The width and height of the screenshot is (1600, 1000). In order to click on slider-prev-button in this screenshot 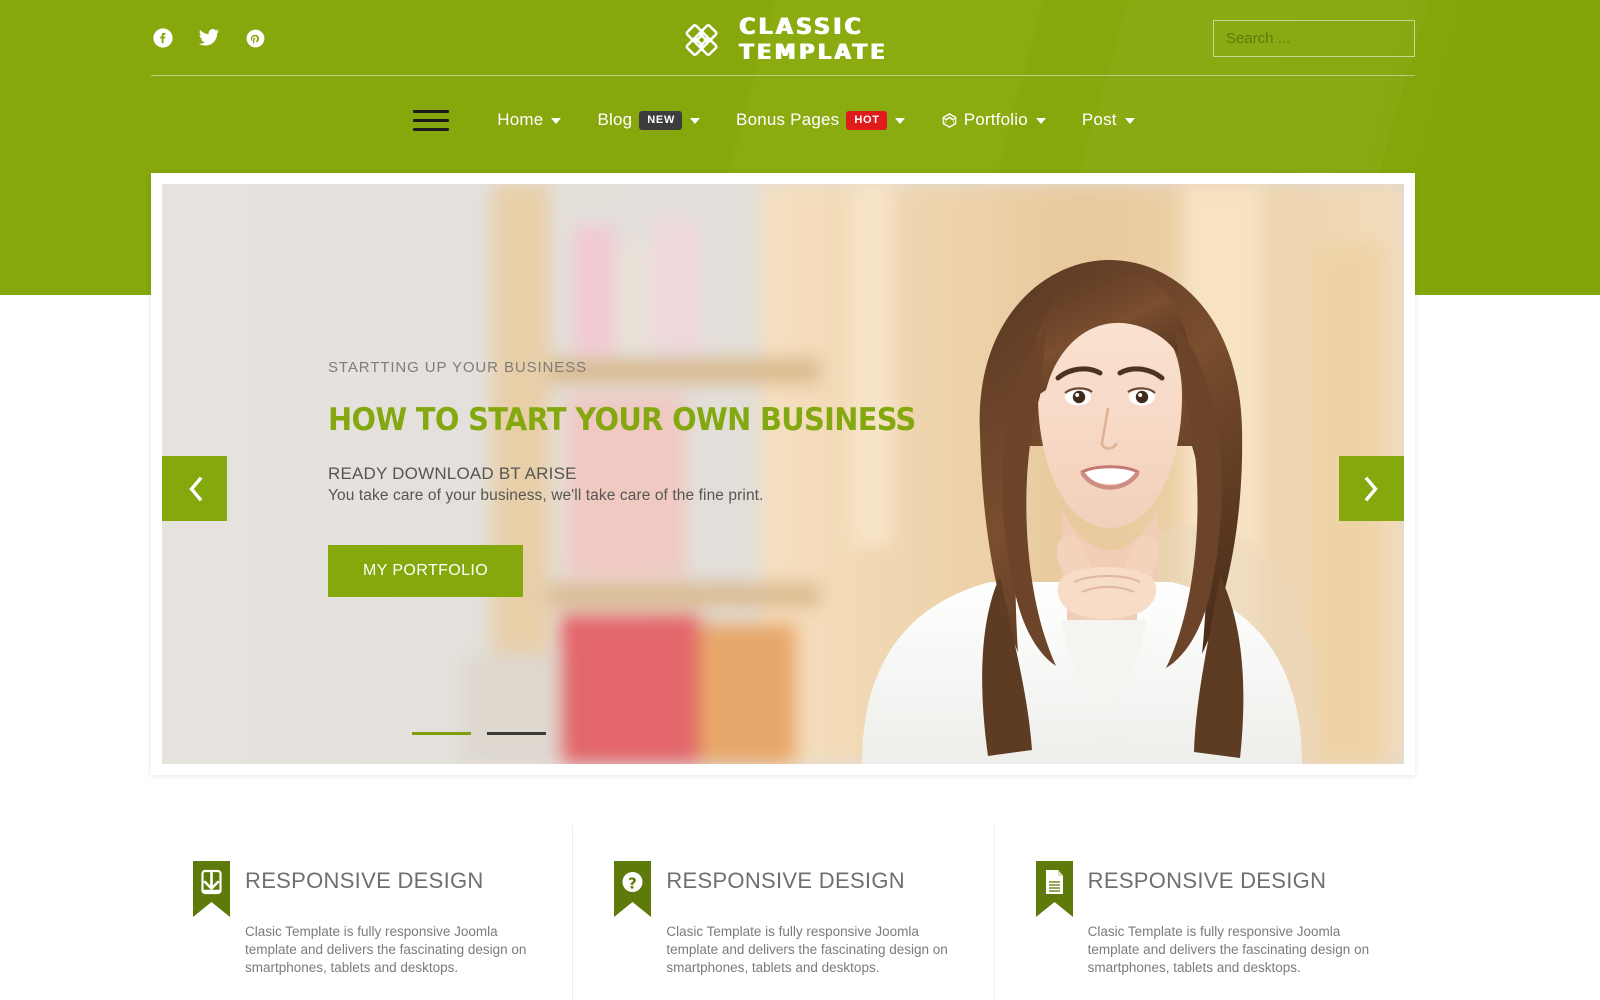, I will do `click(194, 488)`.